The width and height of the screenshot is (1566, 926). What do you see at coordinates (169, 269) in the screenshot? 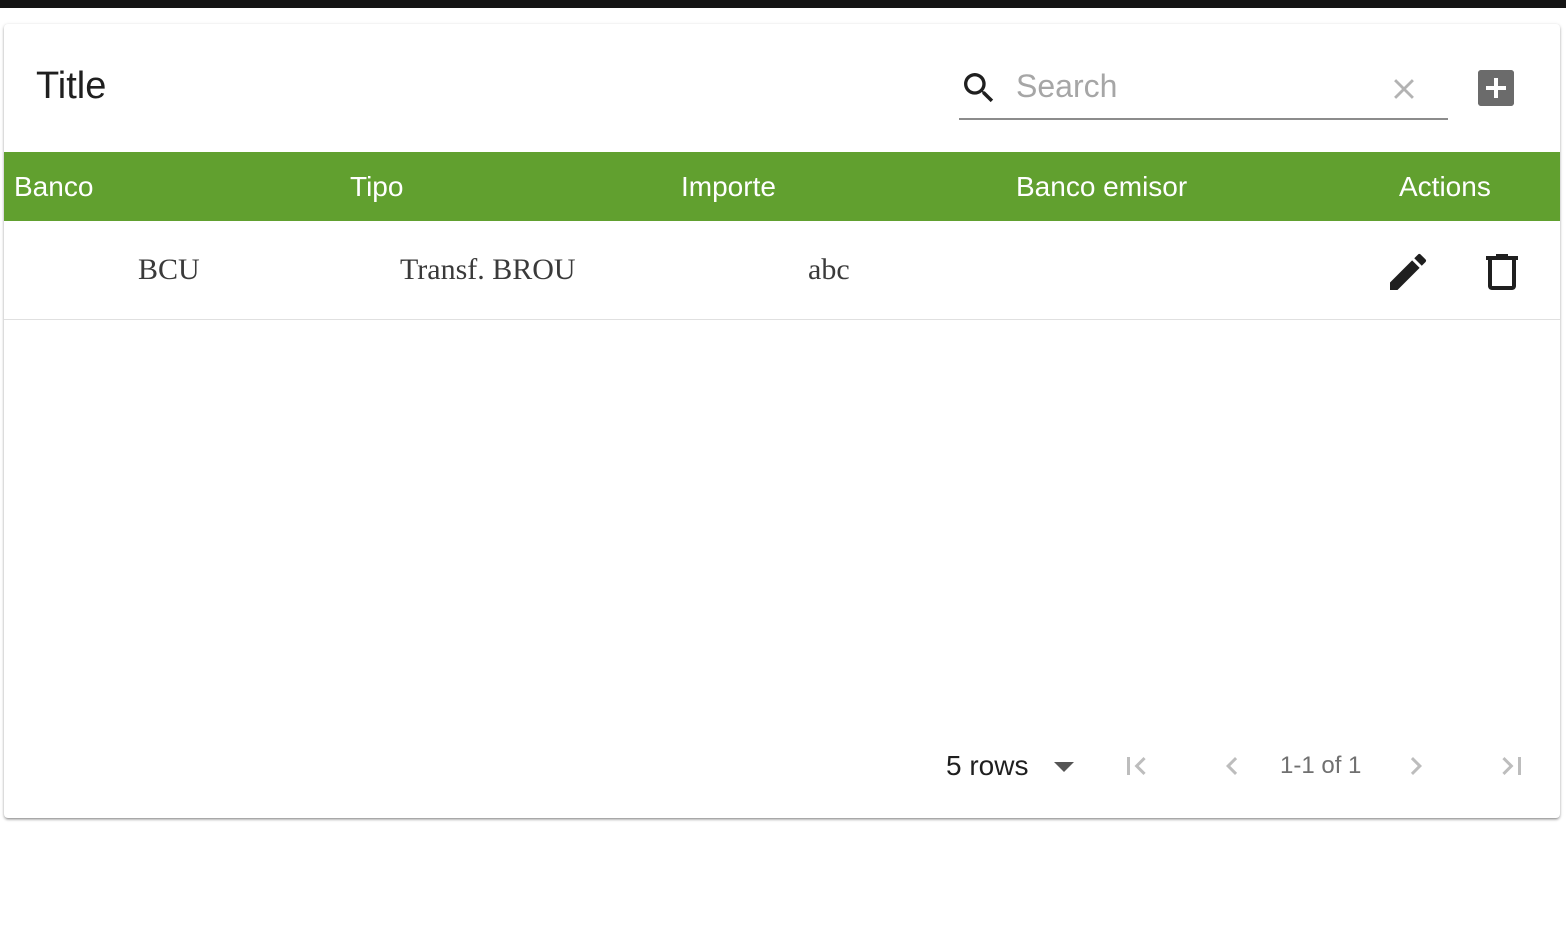
I see `cell-banco: BCU` at bounding box center [169, 269].